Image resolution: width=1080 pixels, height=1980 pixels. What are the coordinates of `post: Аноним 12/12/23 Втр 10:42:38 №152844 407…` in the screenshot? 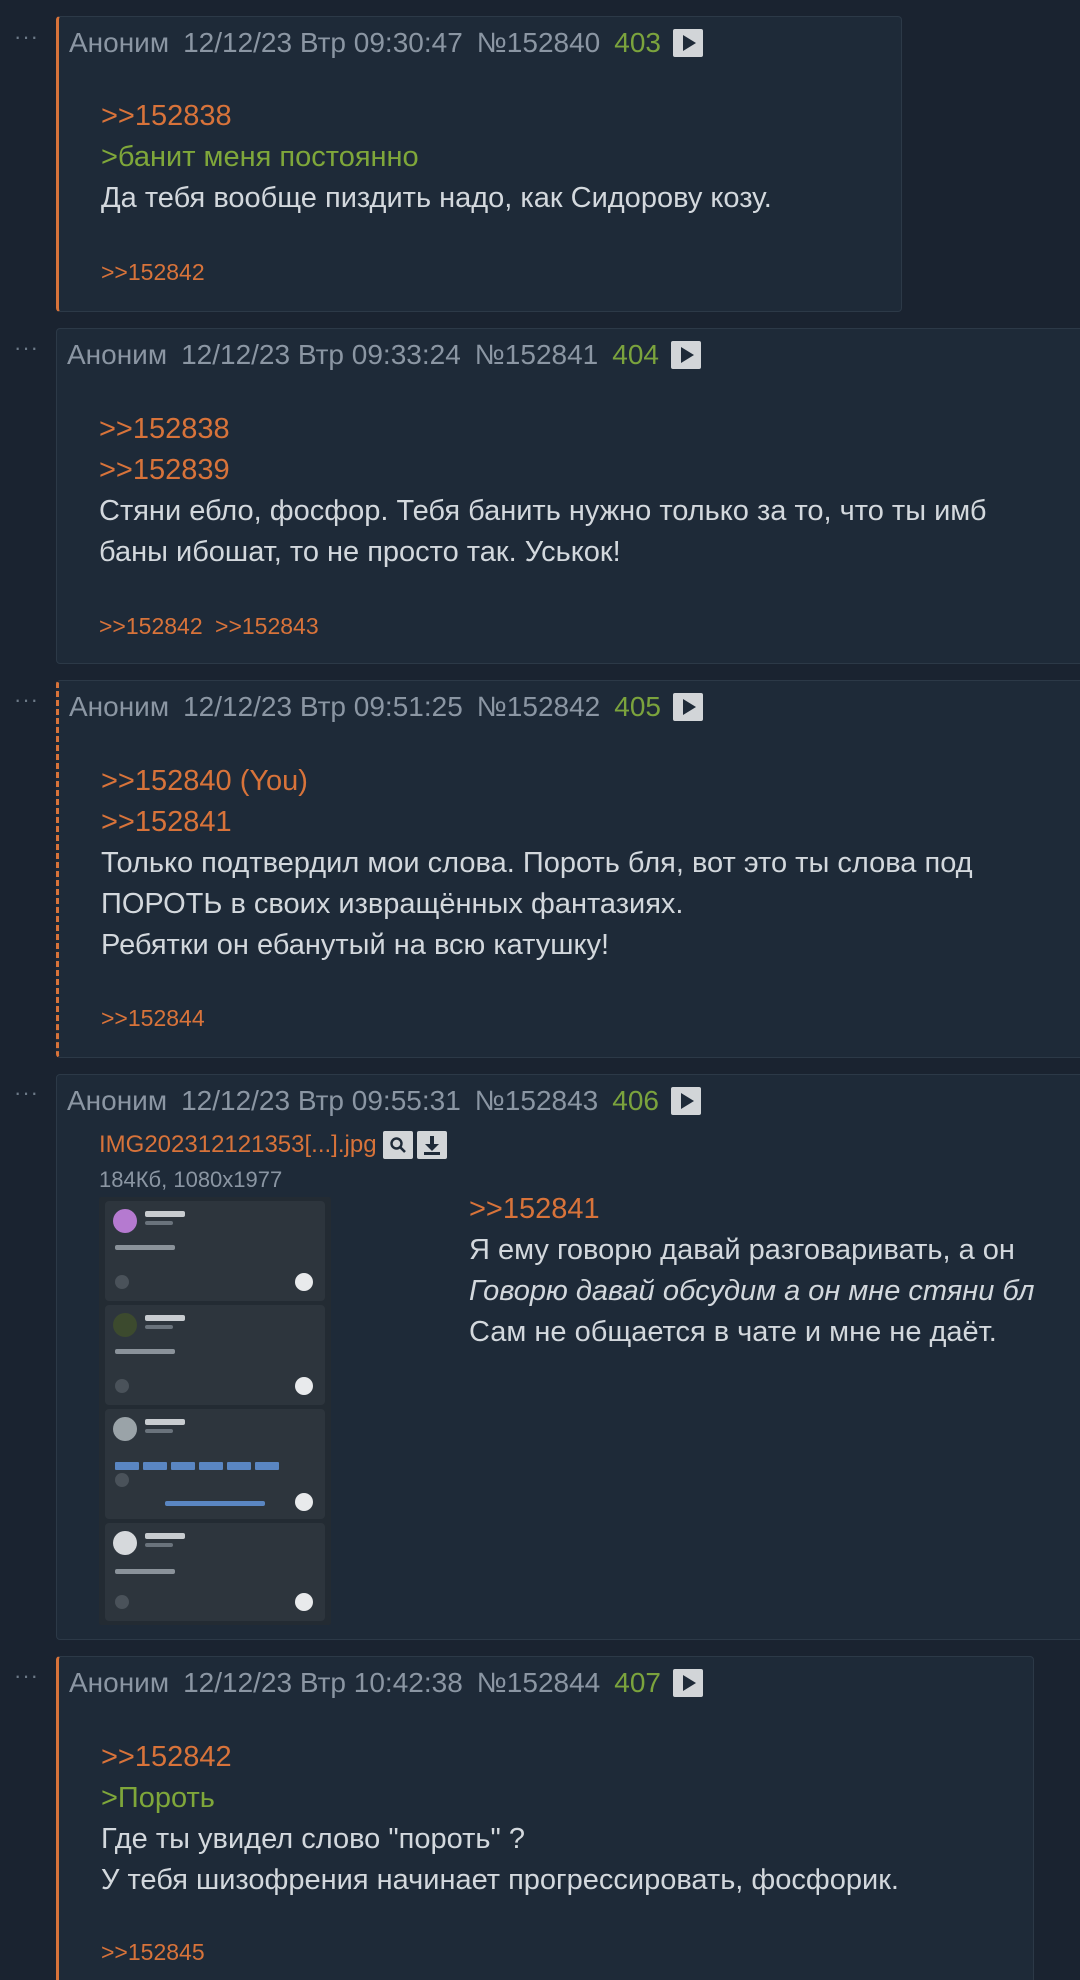 It's located at (545, 1818).